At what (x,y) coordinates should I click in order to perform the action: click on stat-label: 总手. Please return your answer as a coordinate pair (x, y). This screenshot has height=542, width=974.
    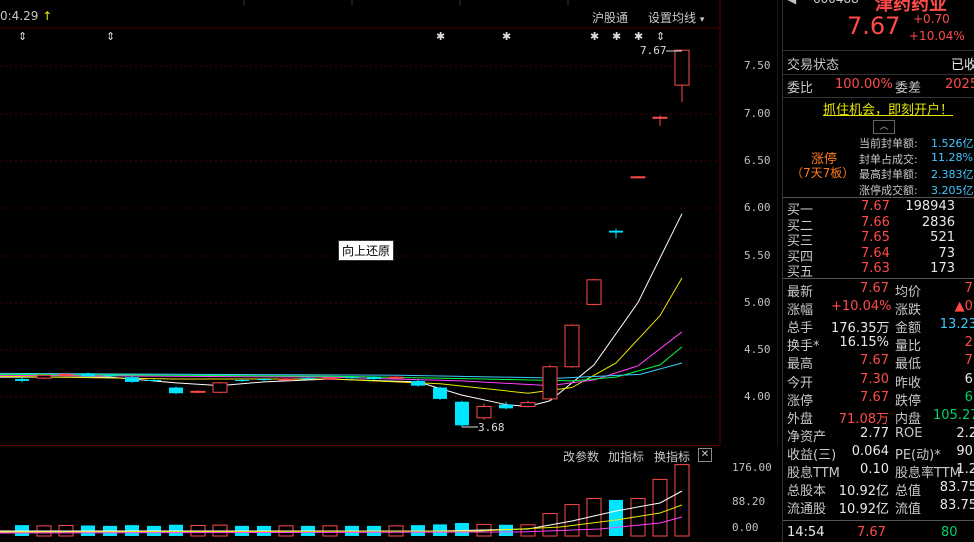
    Looking at the image, I should click on (800, 329).